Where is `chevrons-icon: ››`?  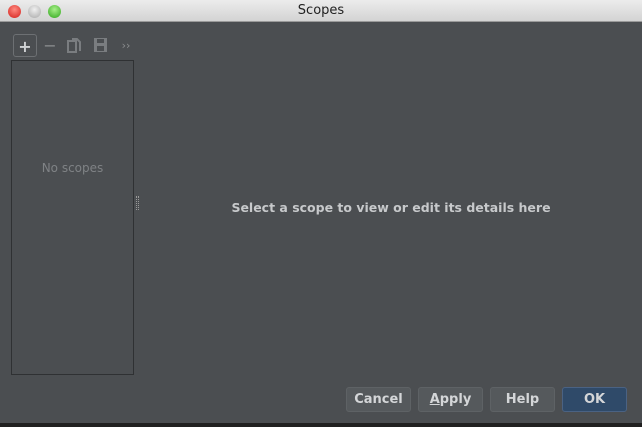
chevrons-icon: ›› is located at coordinates (126, 45).